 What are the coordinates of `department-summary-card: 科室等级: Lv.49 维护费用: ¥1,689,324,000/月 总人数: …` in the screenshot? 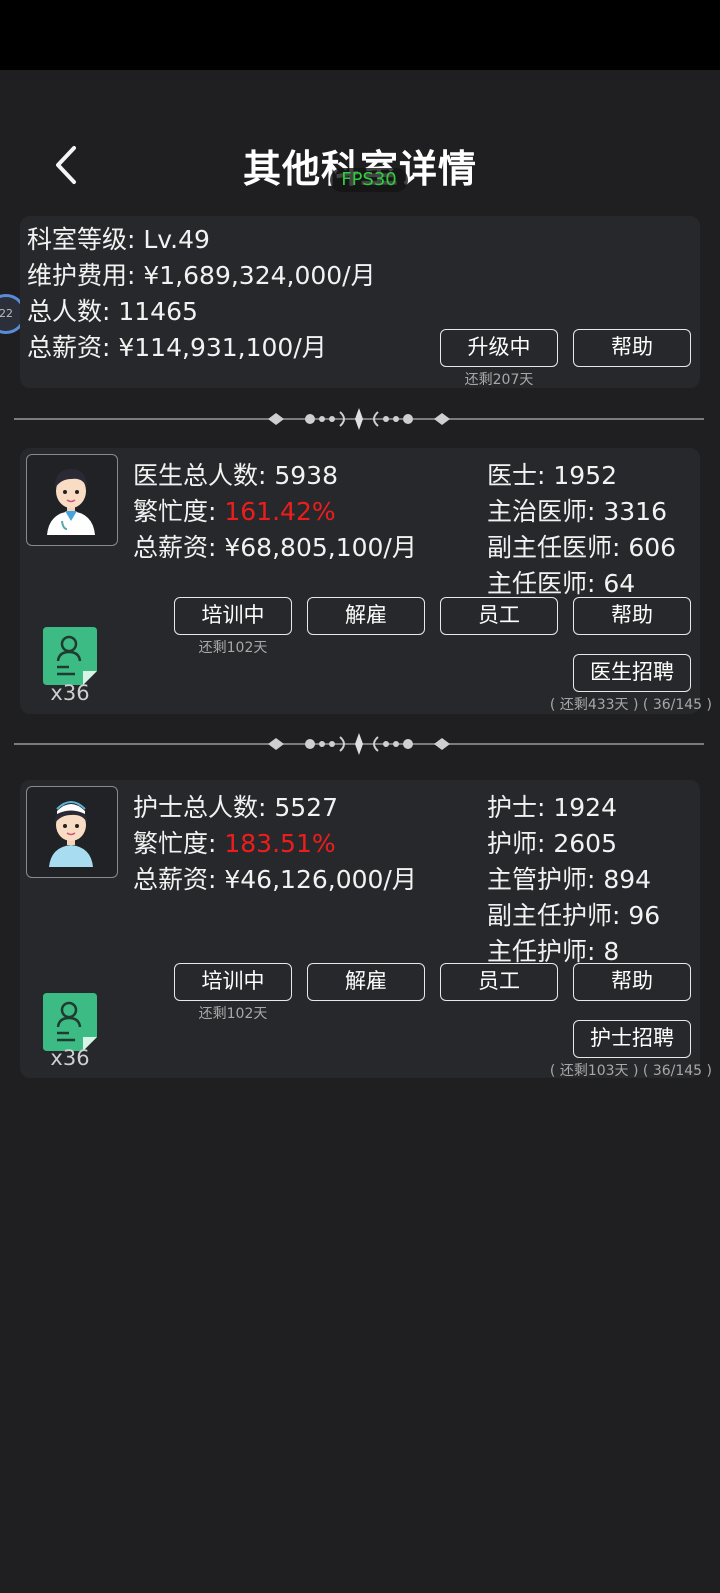 It's located at (360, 302).